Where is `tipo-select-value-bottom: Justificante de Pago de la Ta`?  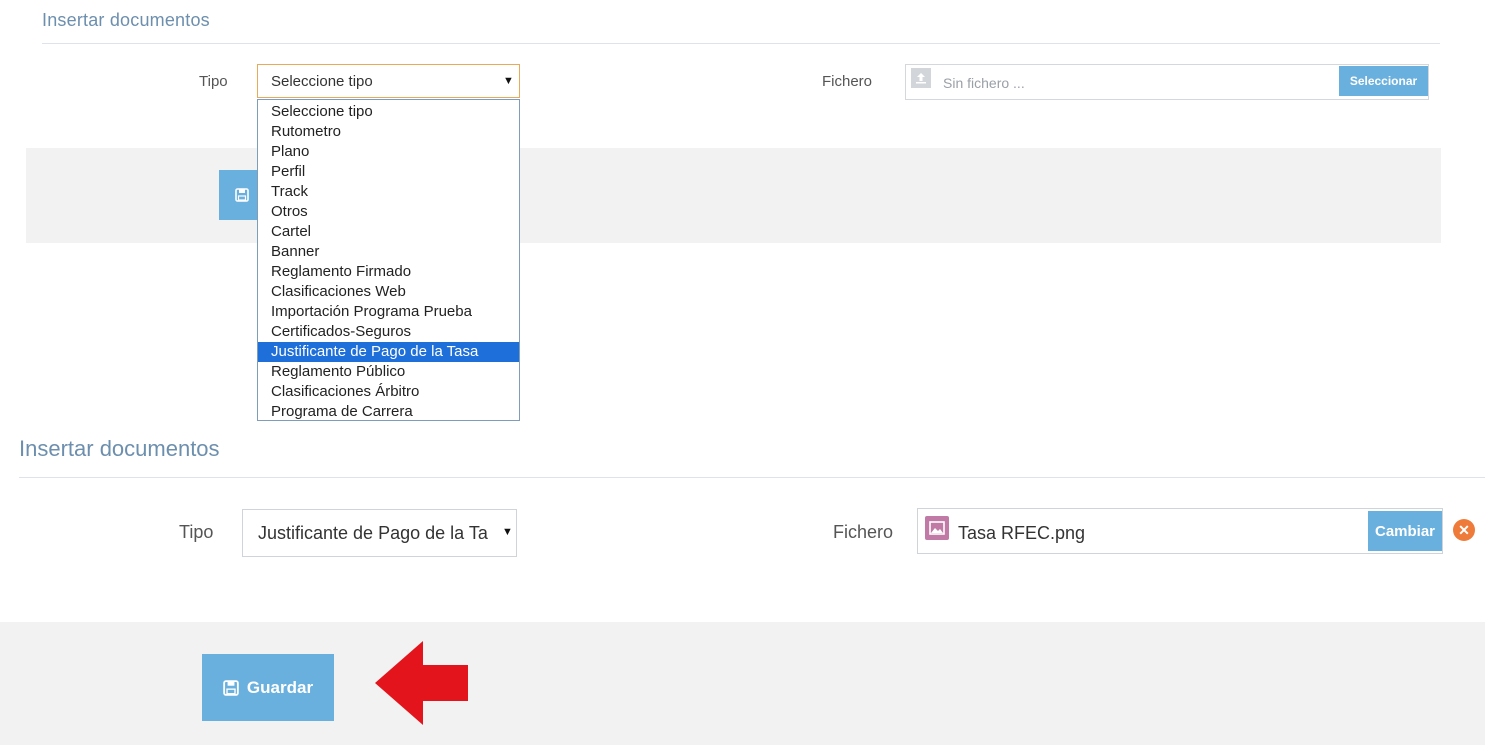 tipo-select-value-bottom: Justificante de Pago de la Ta is located at coordinates (373, 533).